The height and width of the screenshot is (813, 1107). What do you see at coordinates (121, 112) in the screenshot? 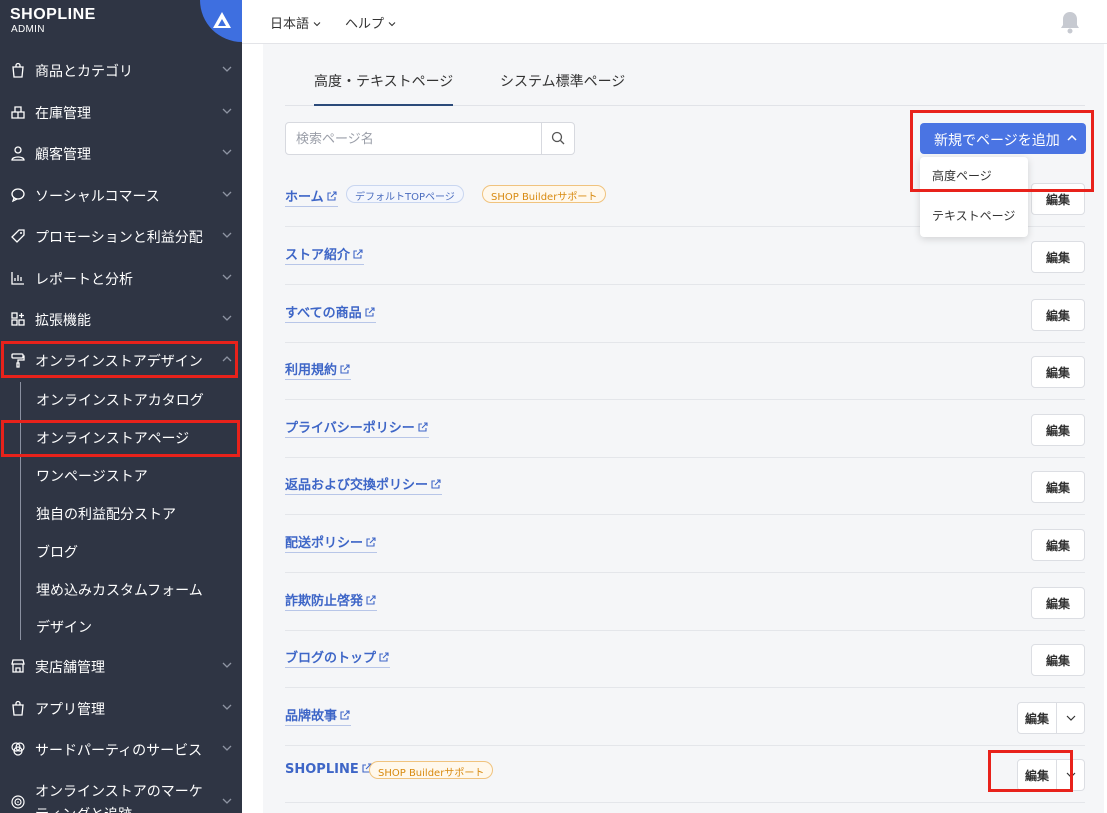
I see `sidebar-item-inventory: 在庫管理` at bounding box center [121, 112].